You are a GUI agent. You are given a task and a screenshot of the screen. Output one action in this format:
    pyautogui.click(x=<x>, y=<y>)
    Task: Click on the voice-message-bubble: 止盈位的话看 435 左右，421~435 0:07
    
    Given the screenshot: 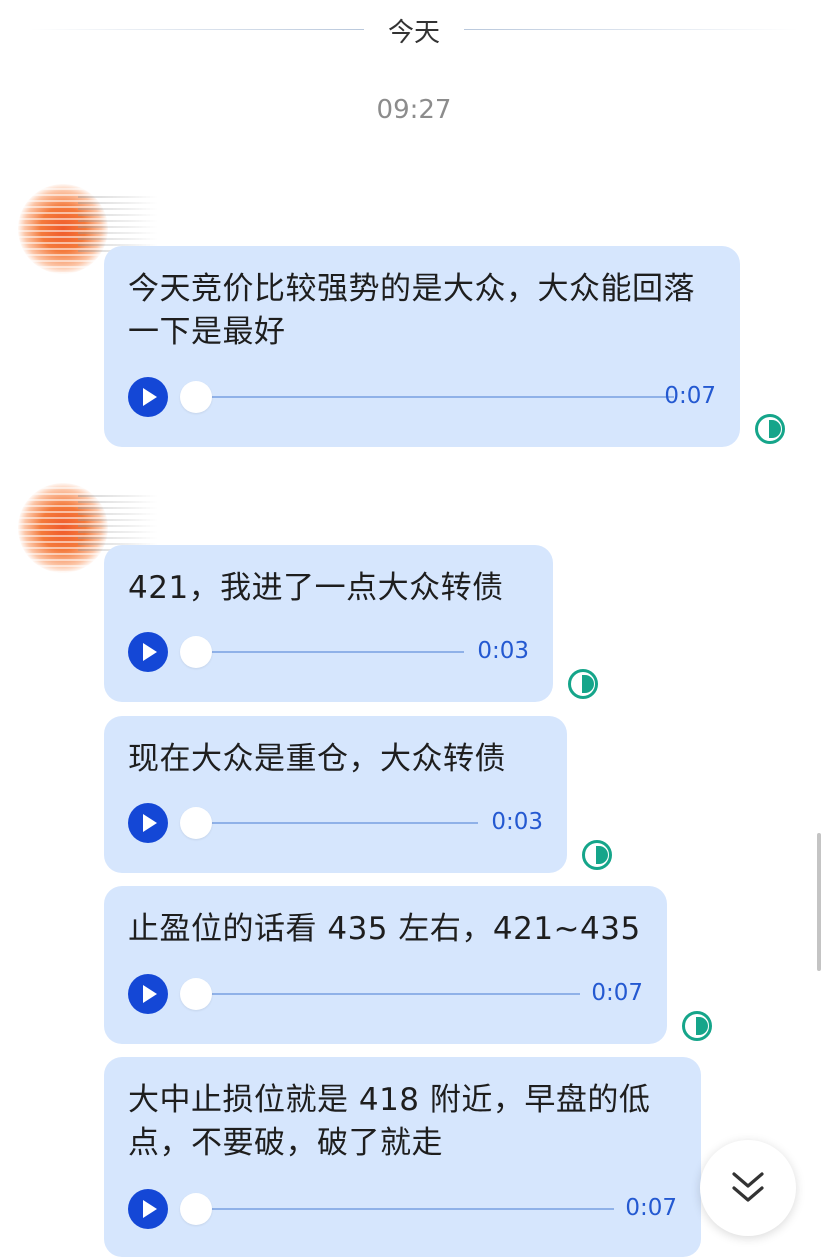 What is the action you would take?
    pyautogui.click(x=385, y=965)
    